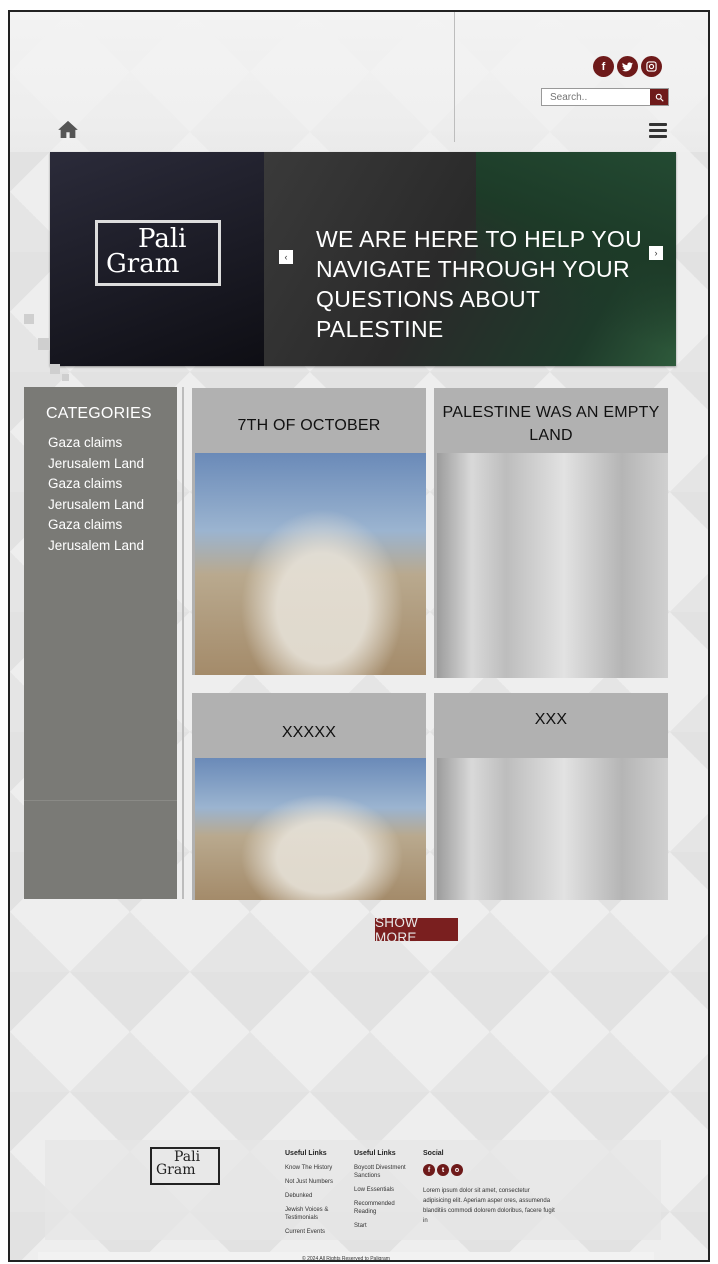 This screenshot has width=718, height=1264. What do you see at coordinates (384, 1172) in the screenshot?
I see `footer-link: Boycott Divestment Sanctions` at bounding box center [384, 1172].